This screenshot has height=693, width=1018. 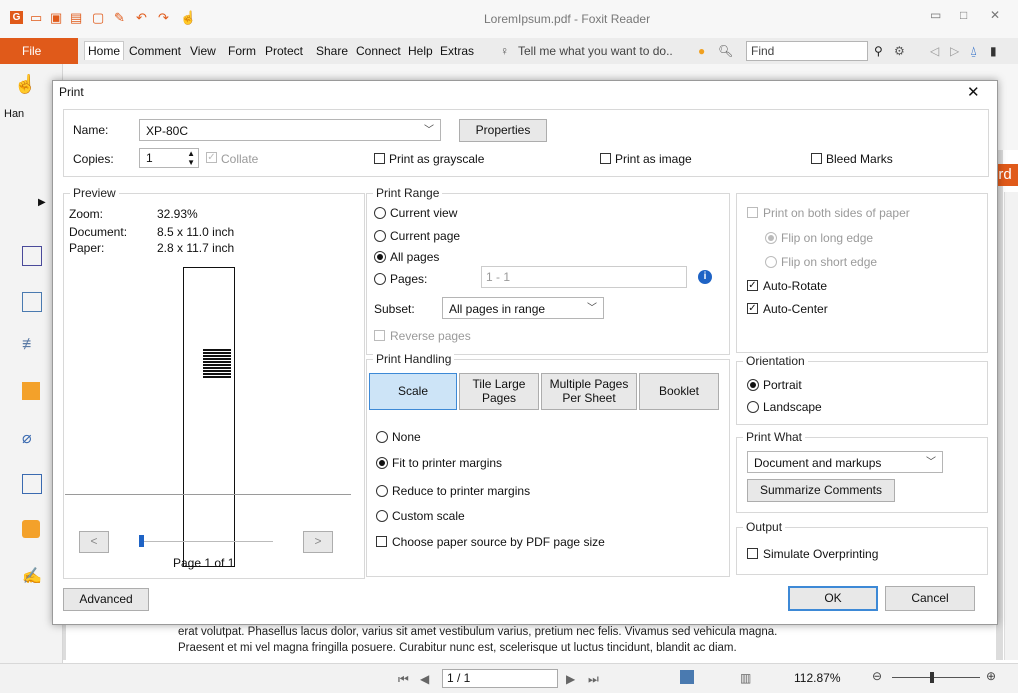 What do you see at coordinates (380, 257) in the screenshot?
I see `all-pages-radio` at bounding box center [380, 257].